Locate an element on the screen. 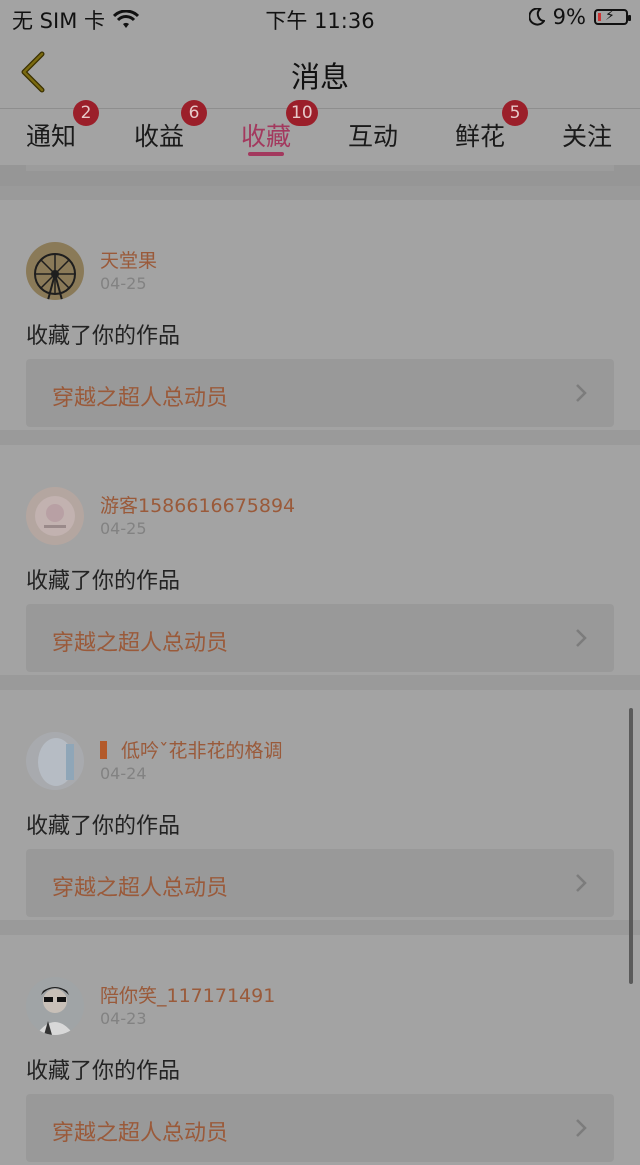  user-marker is located at coordinates (103, 750).